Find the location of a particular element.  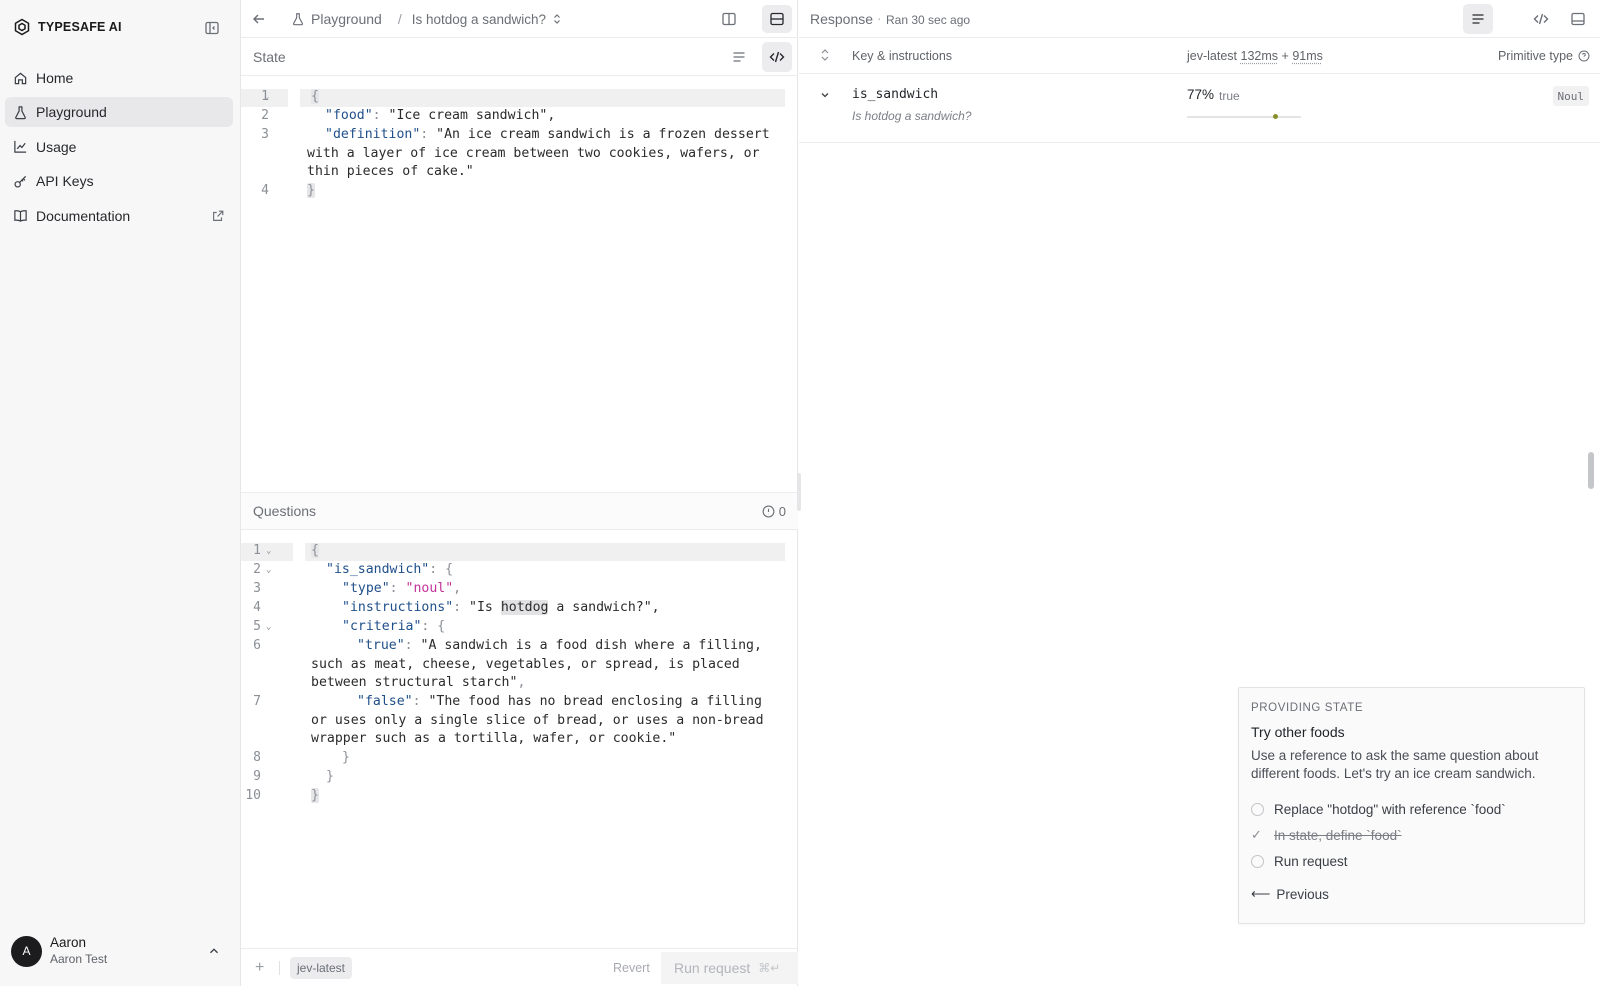

code-line: 2 "food": "Ice cream sandwich", is located at coordinates (519, 116).